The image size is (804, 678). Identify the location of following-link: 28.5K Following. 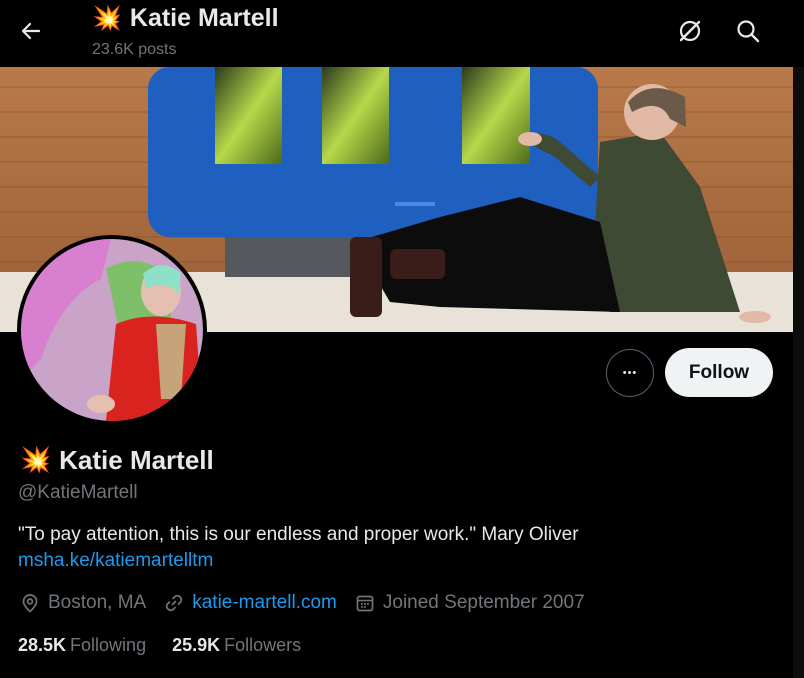
(82, 645).